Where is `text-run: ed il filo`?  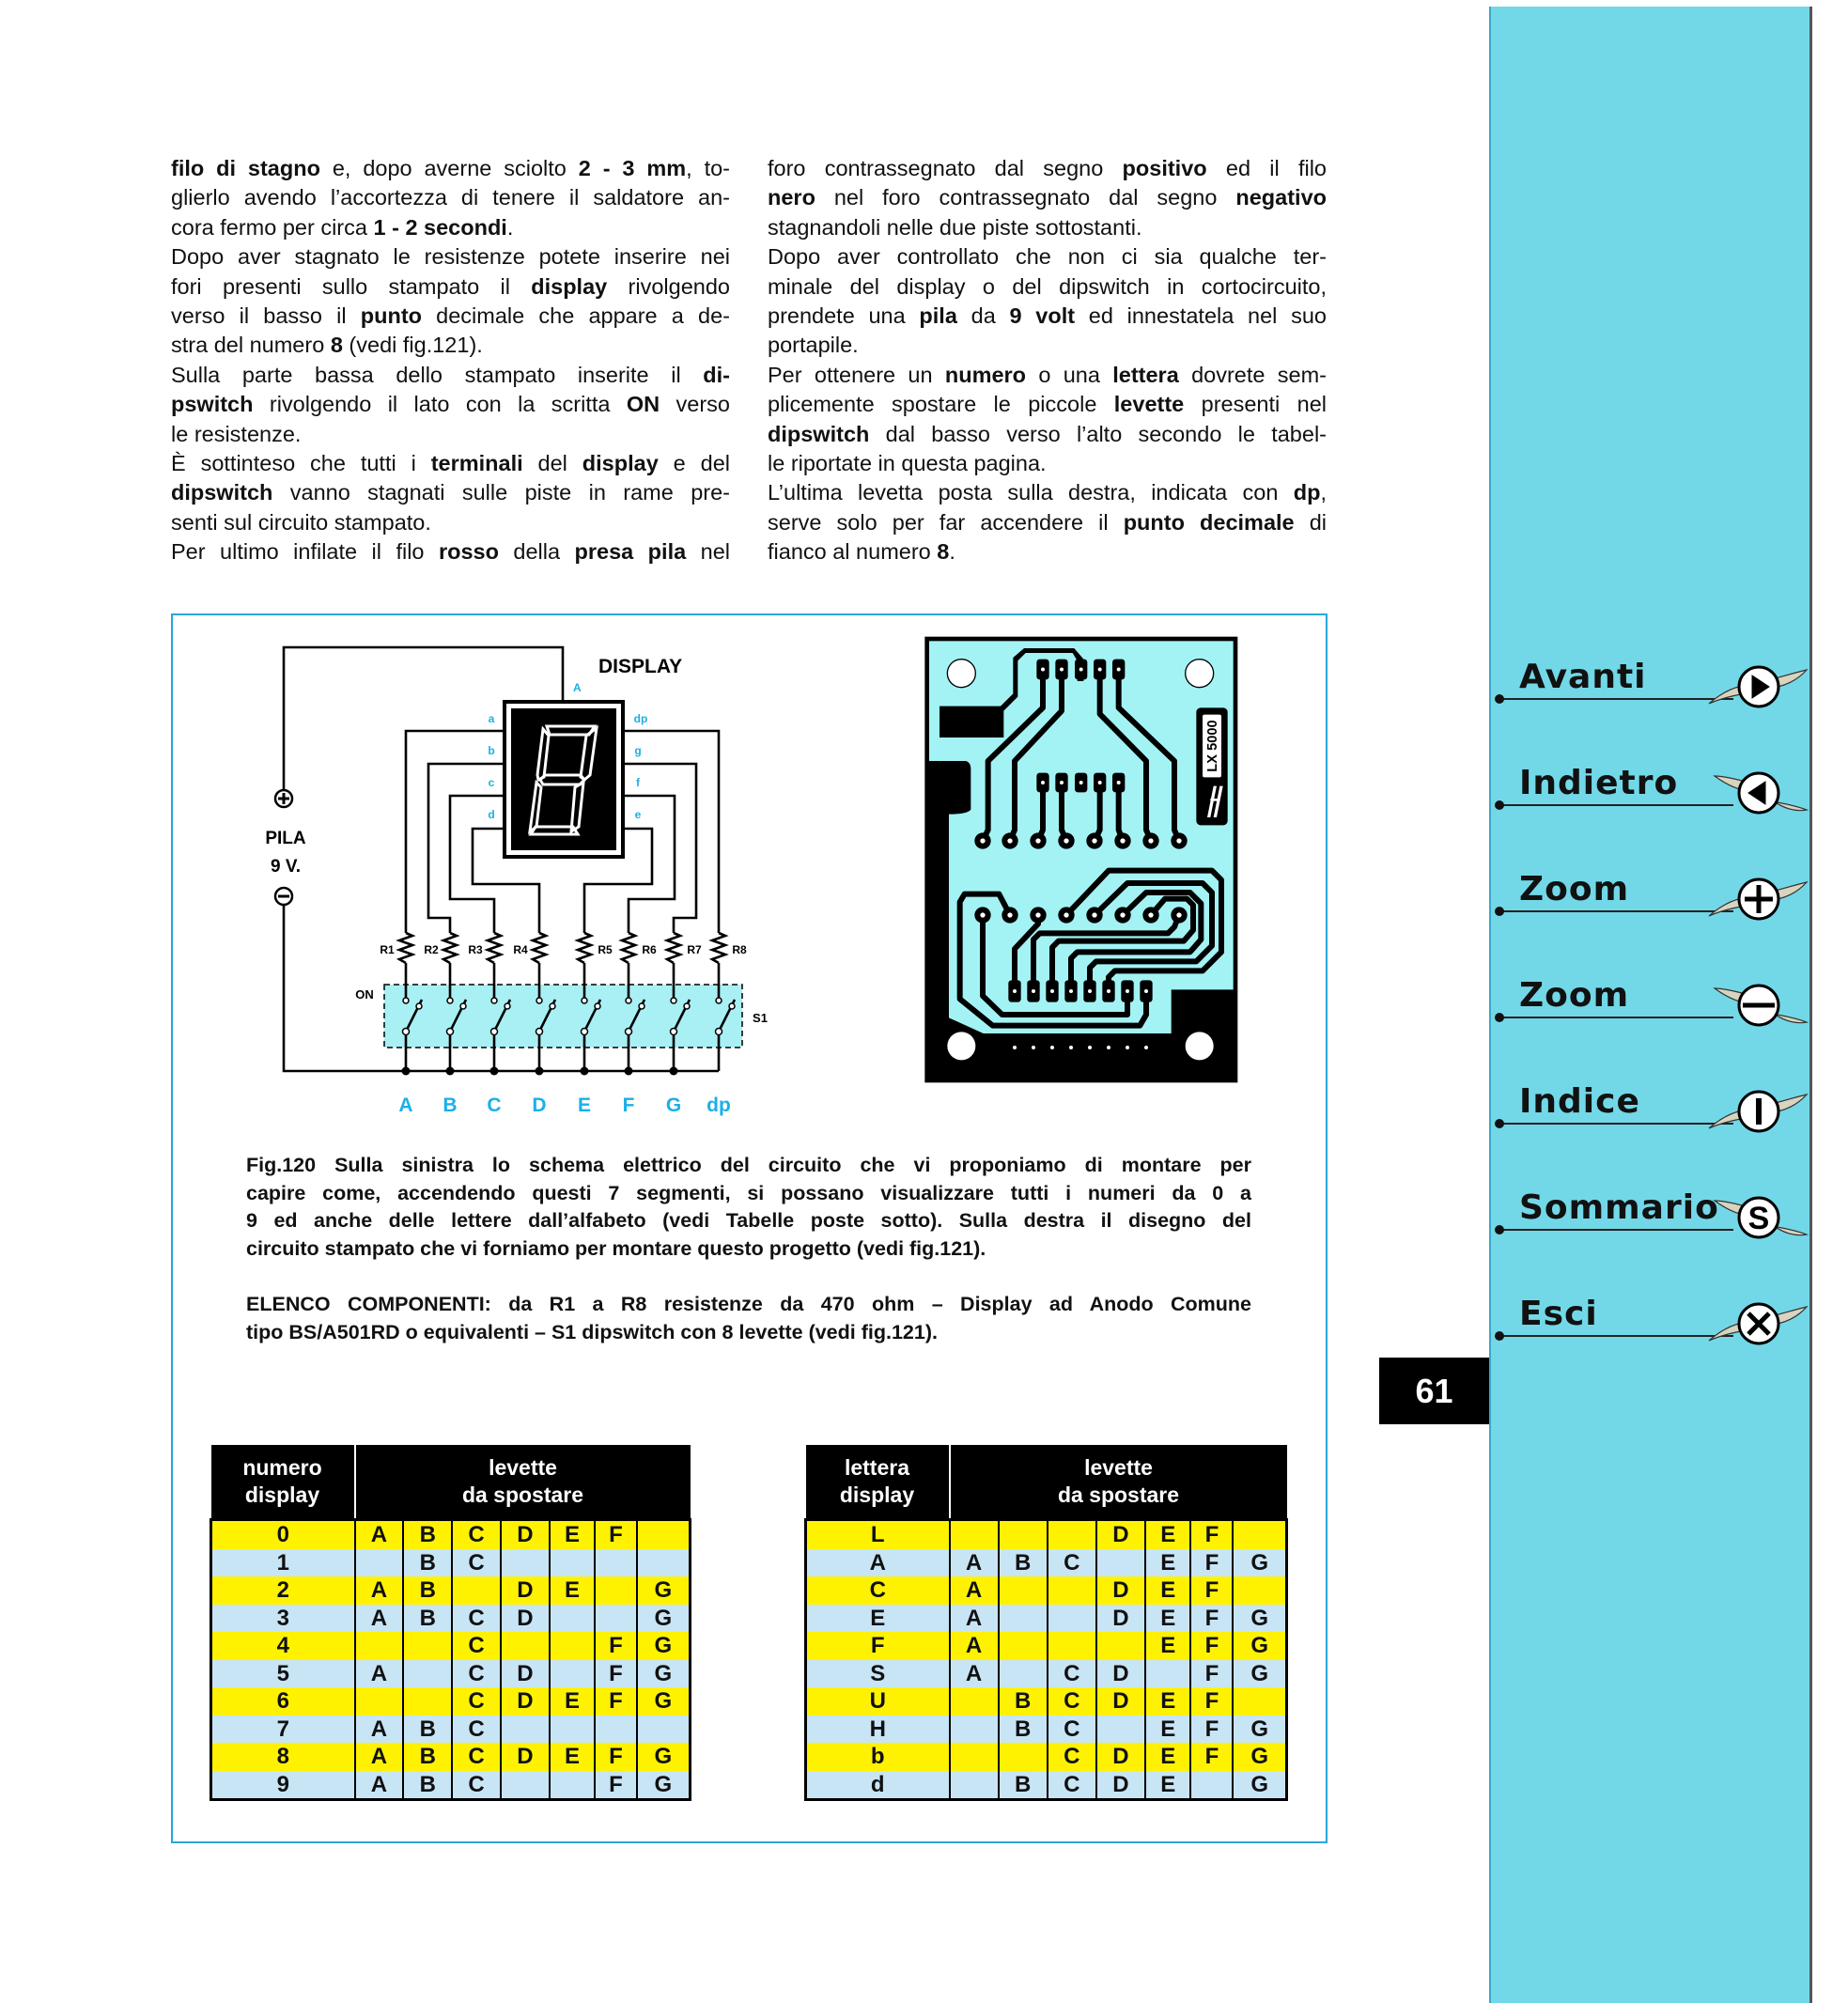
text-run: ed il filo is located at coordinates (1266, 168).